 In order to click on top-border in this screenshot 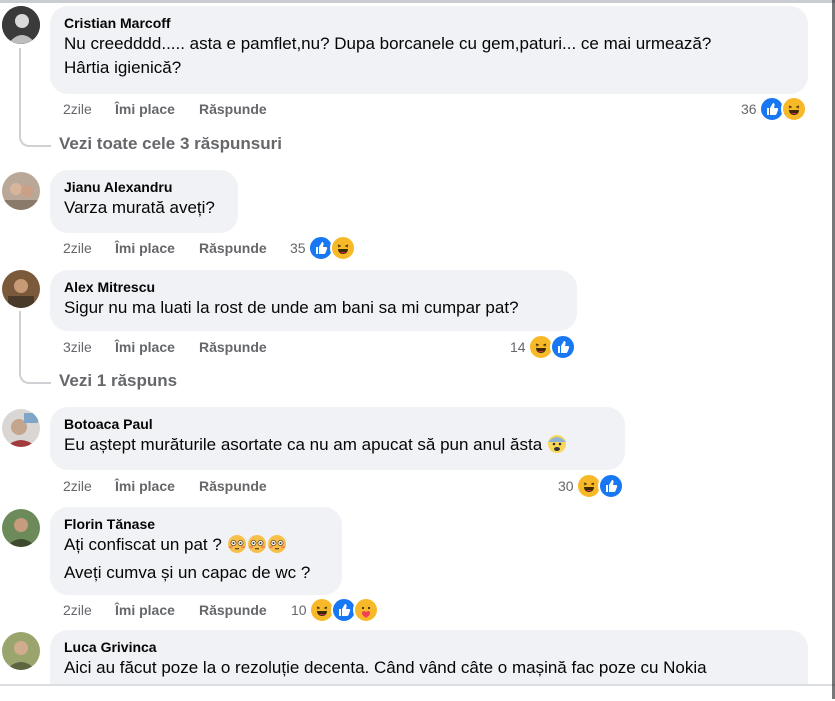, I will do `click(417, 1)`.